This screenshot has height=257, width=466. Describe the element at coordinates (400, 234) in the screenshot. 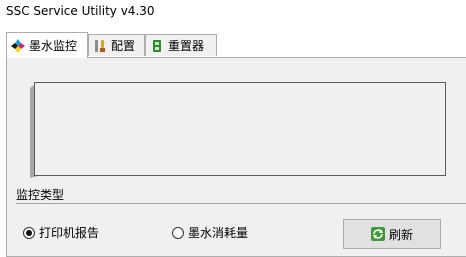

I see `refresh-label: 刷新` at that location.